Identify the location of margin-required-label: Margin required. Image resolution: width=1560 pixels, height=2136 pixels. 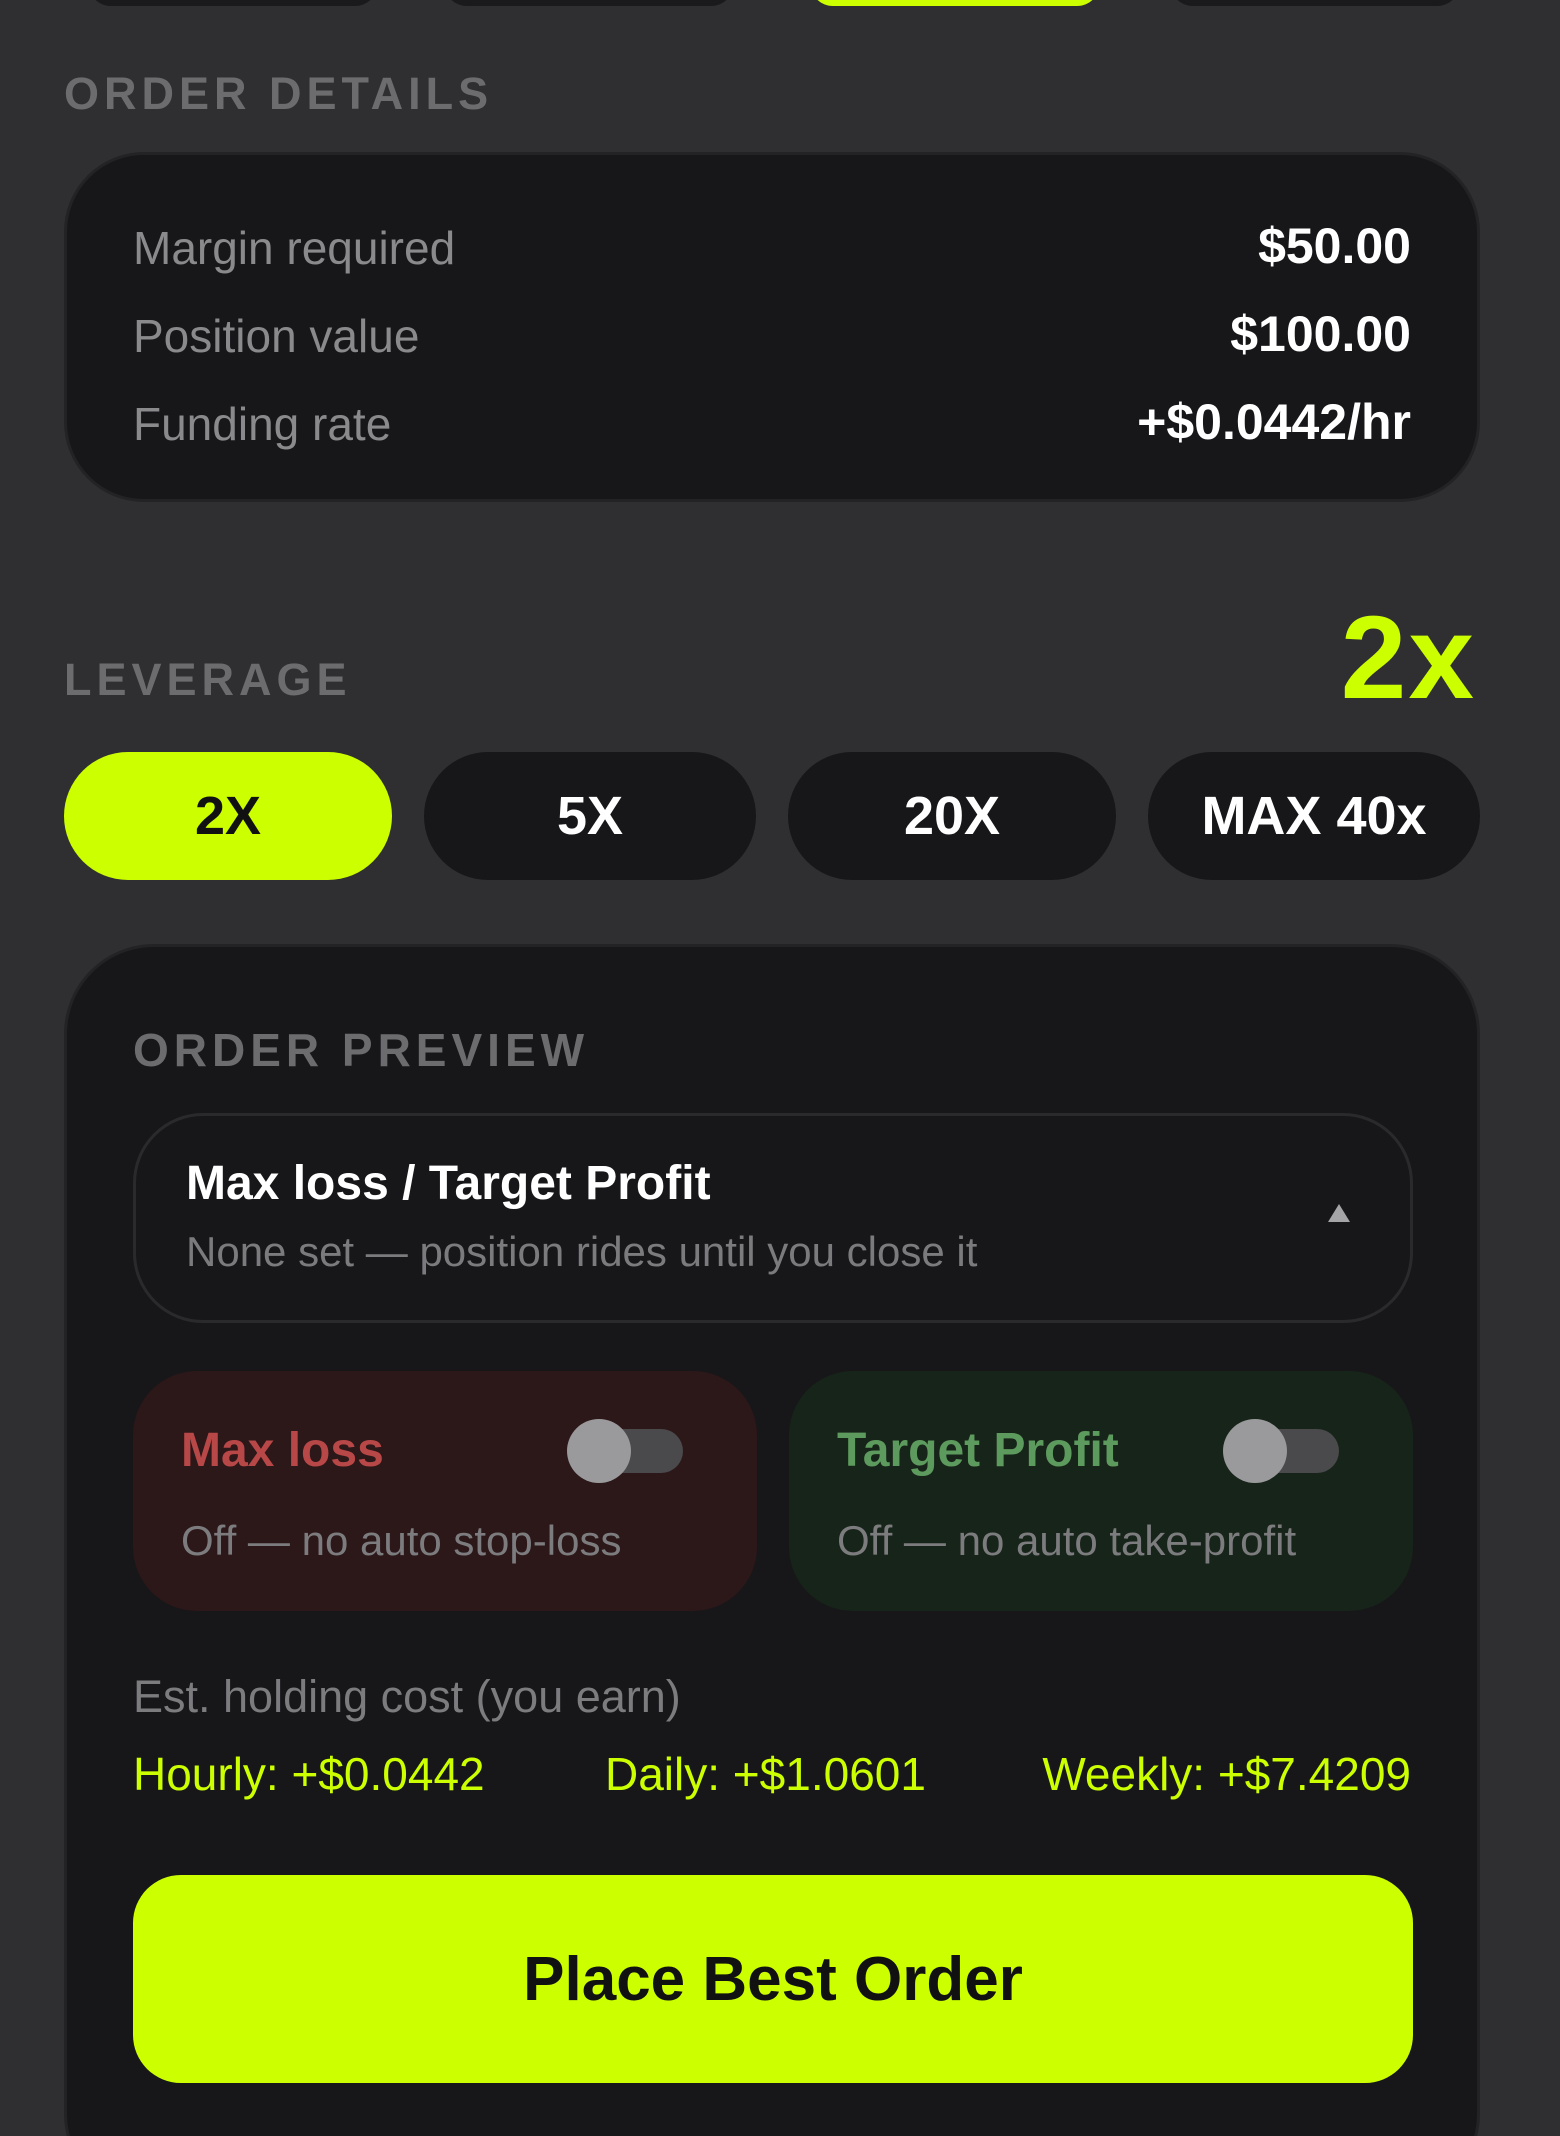
(294, 248).